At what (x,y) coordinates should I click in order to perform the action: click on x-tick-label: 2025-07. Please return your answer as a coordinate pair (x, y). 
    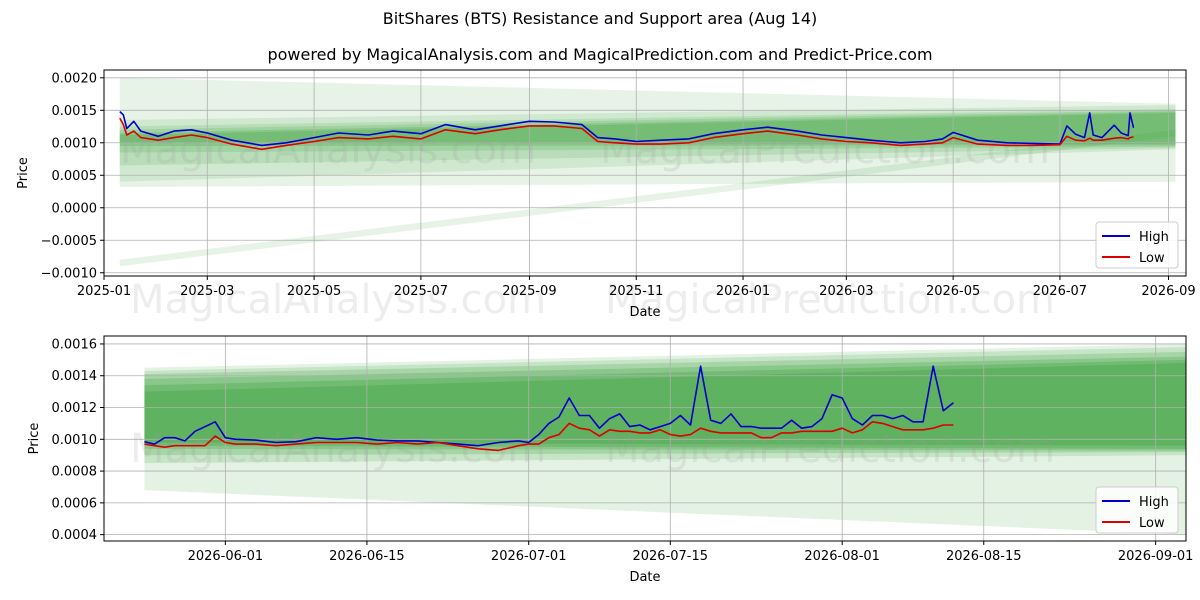
    Looking at the image, I should click on (421, 291).